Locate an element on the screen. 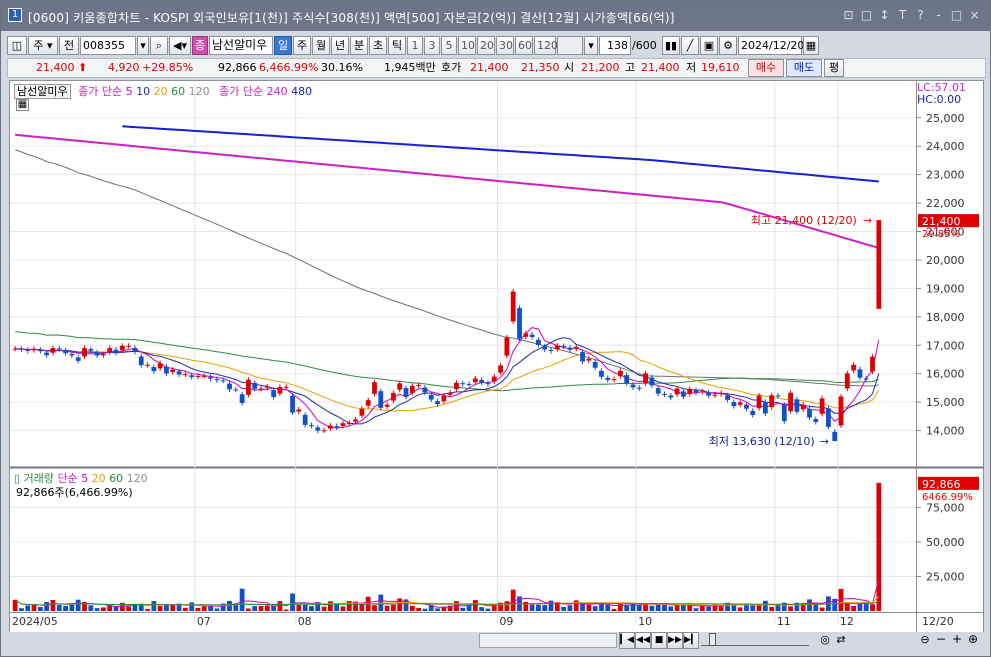  scroll-first-icon: ▎◀ is located at coordinates (627, 640).